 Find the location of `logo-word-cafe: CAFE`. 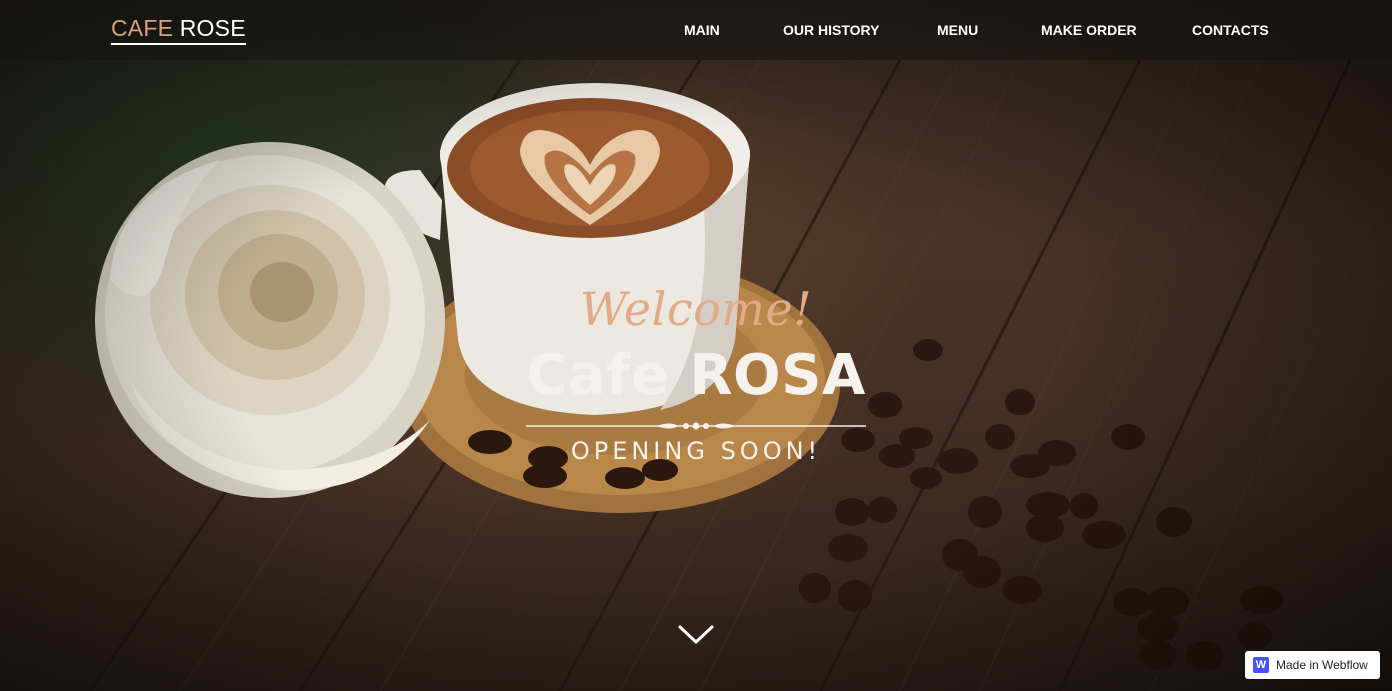

logo-word-cafe: CAFE is located at coordinates (142, 28).